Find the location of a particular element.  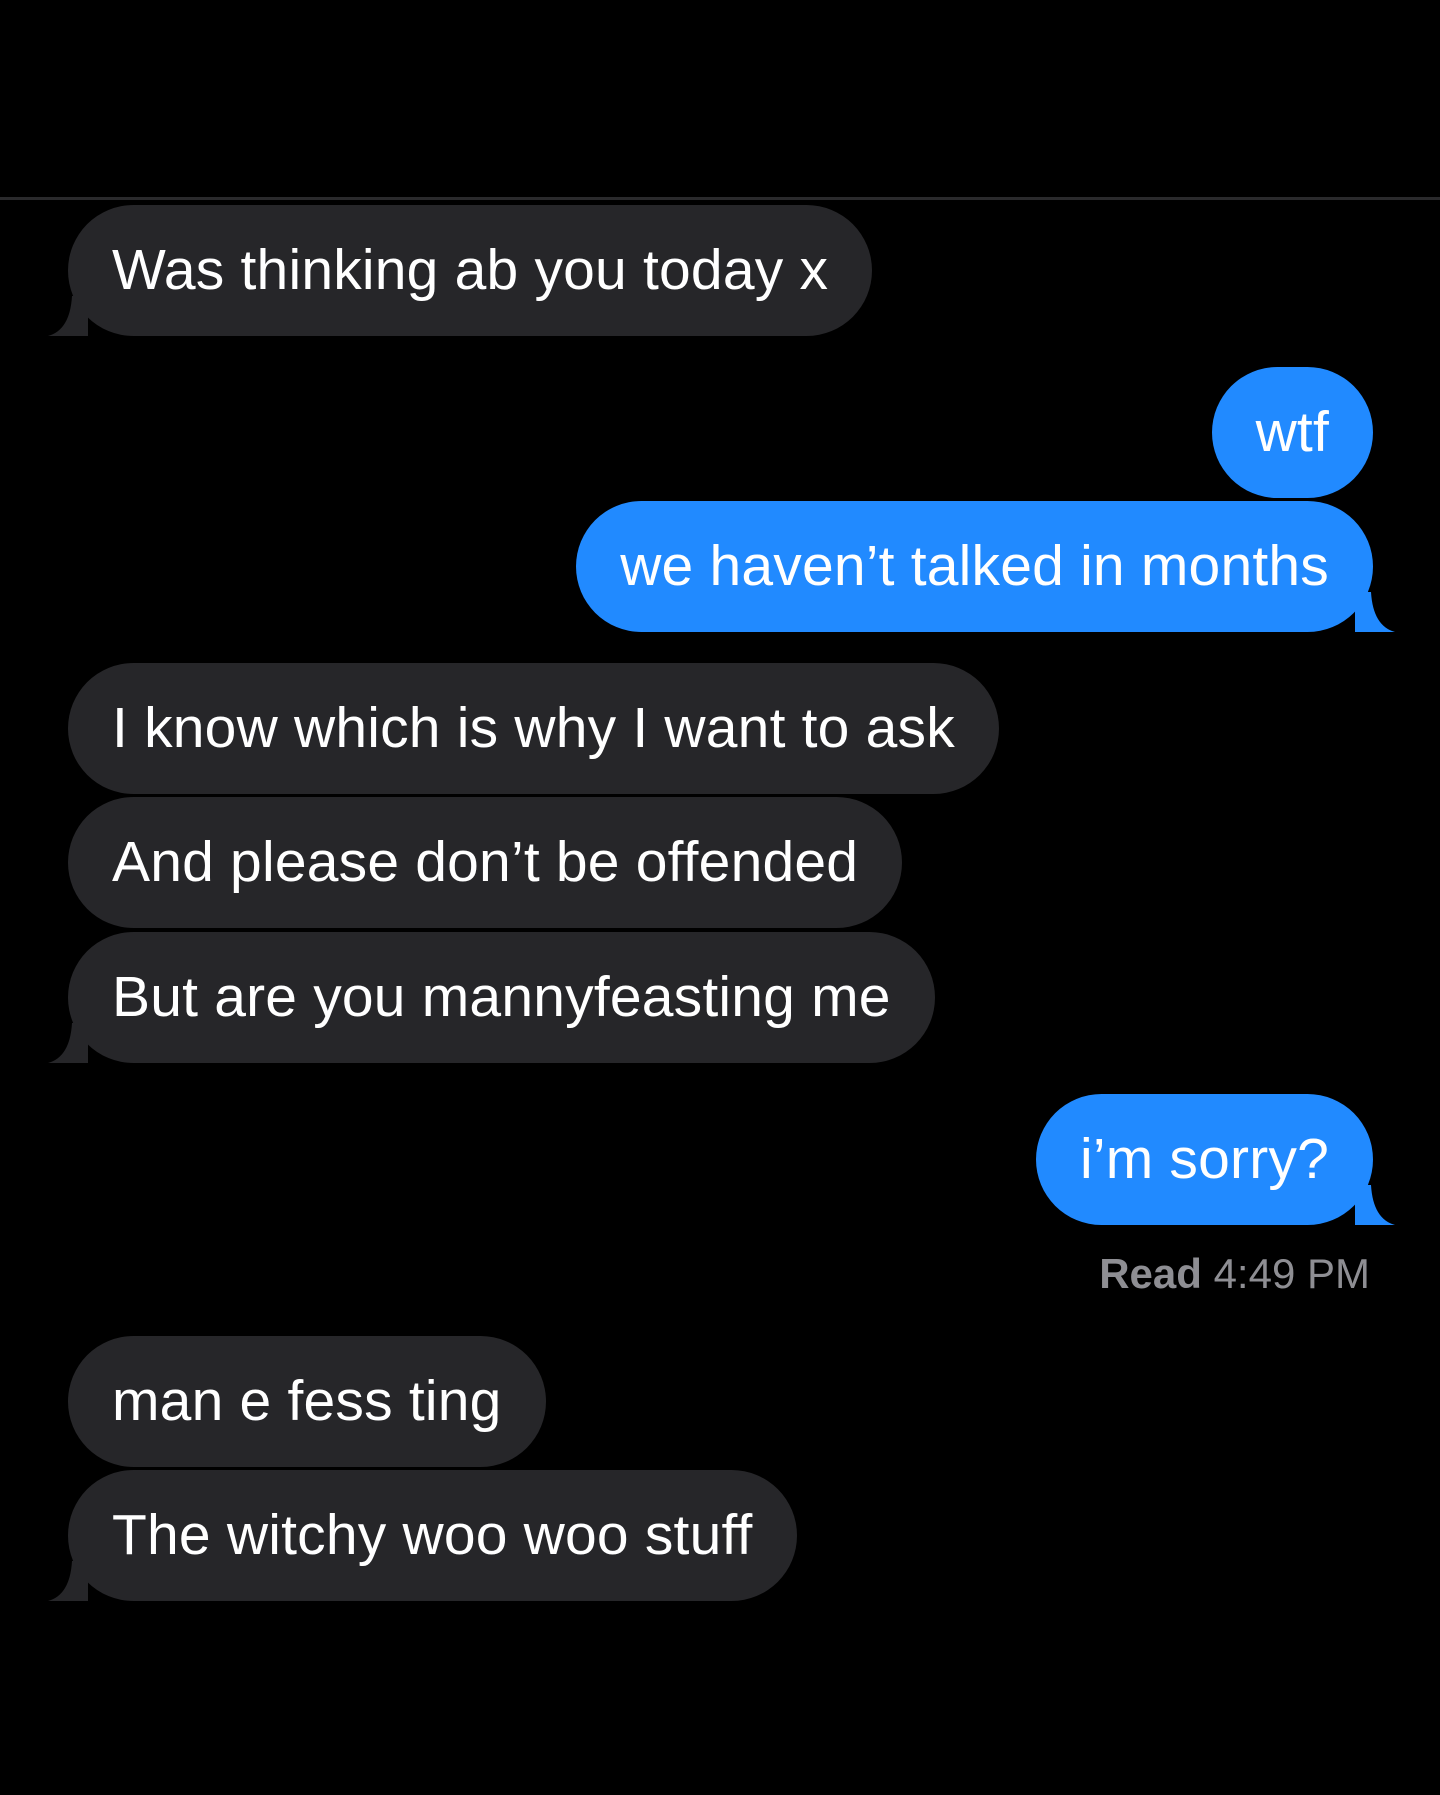

message-text: Was thinking ab you today x is located at coordinates (470, 270).